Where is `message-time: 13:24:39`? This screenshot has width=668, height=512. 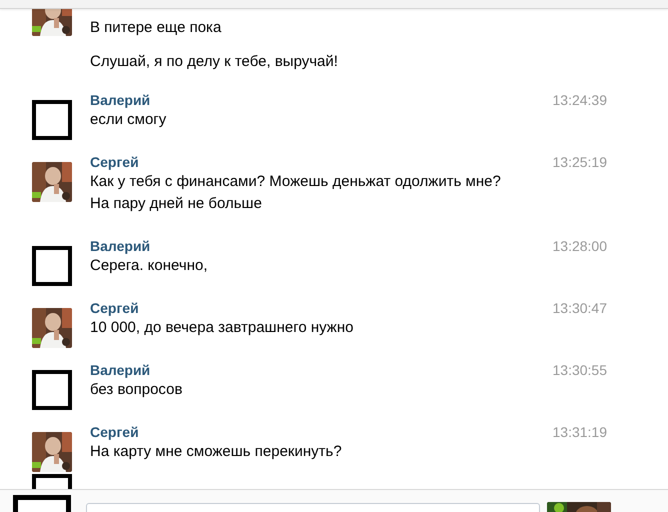
message-time: 13:24:39 is located at coordinates (579, 100).